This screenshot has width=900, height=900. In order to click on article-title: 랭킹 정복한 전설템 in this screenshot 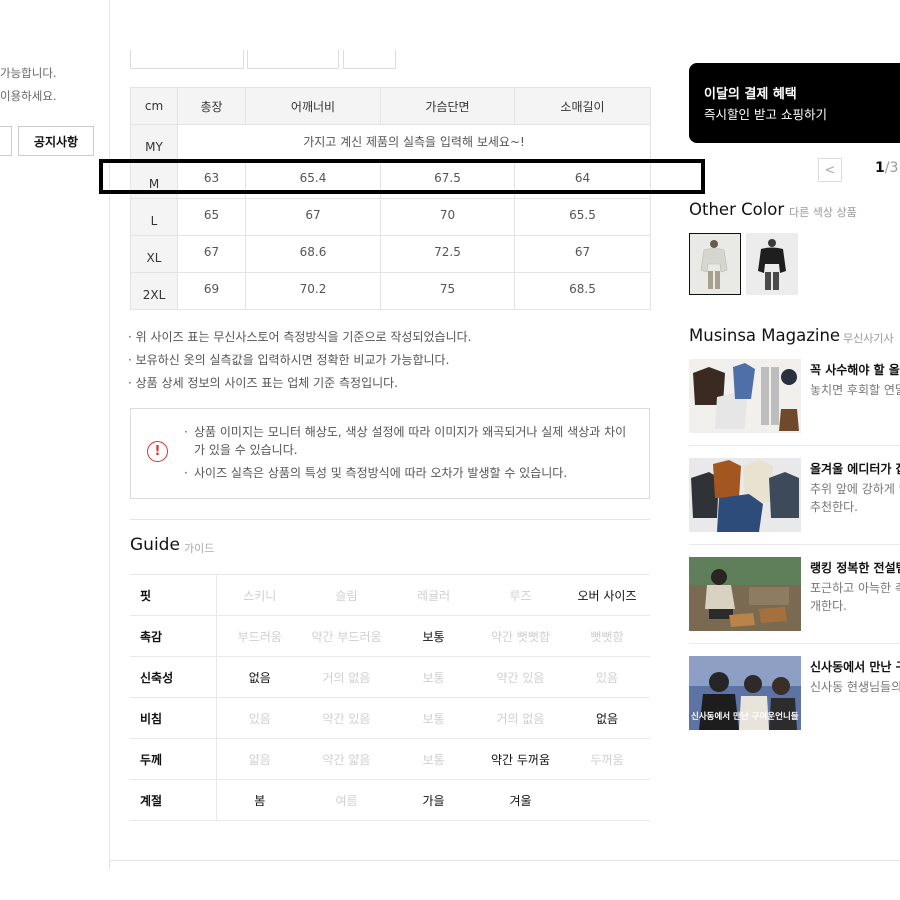, I will do `click(855, 567)`.